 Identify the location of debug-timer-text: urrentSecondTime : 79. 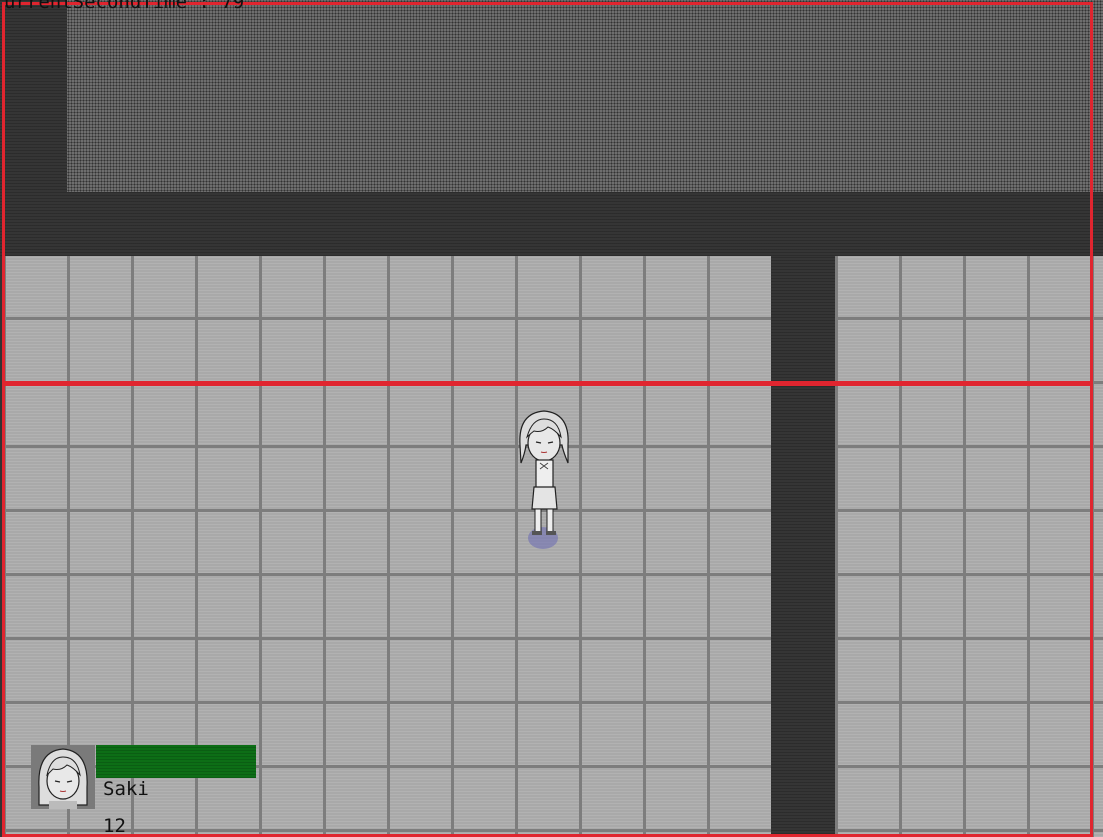
(124, 6).